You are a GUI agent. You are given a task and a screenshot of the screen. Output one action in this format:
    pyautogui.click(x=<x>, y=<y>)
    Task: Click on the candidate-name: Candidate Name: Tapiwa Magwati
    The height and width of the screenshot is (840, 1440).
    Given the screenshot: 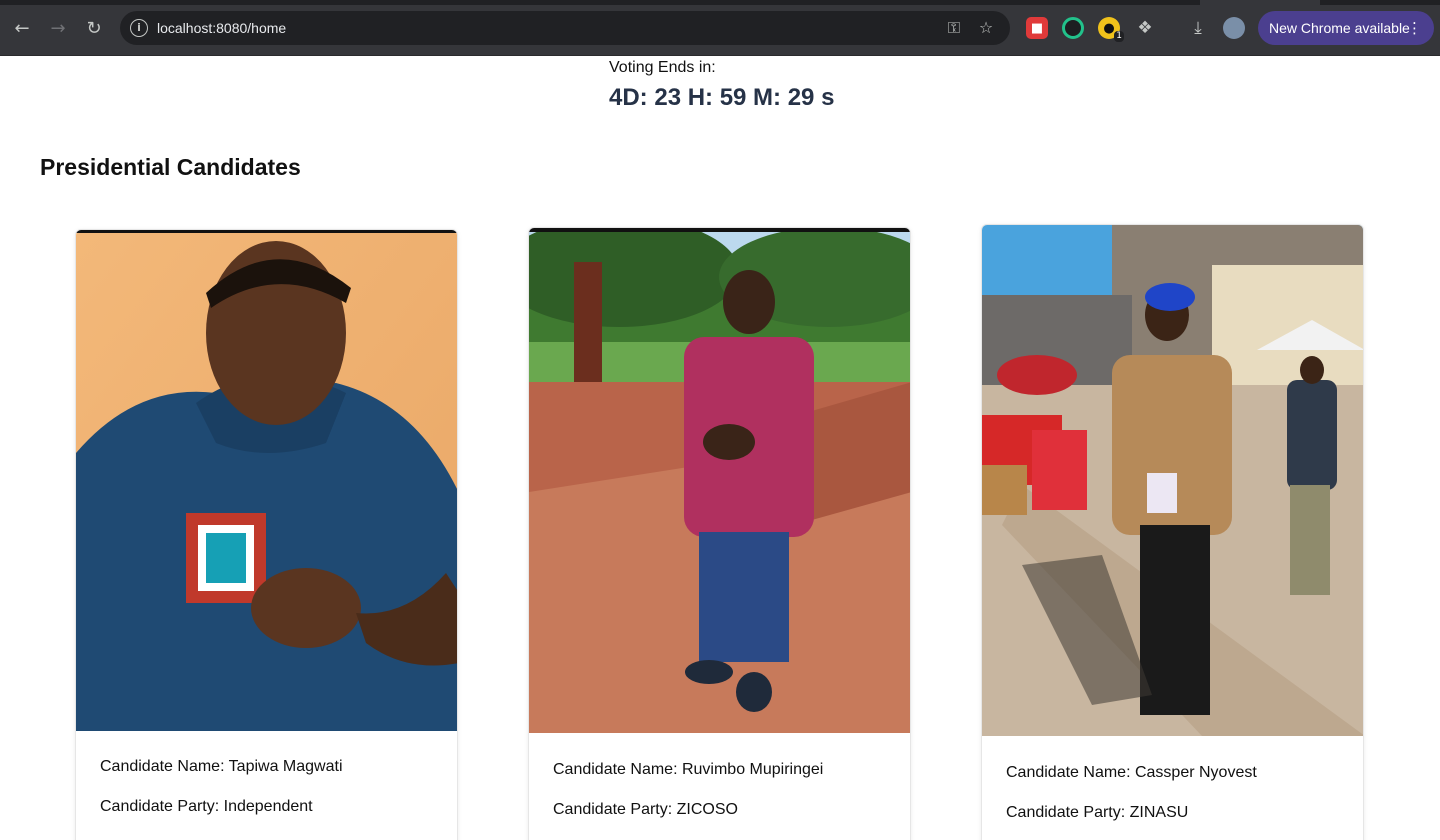 What is the action you would take?
    pyautogui.click(x=221, y=766)
    